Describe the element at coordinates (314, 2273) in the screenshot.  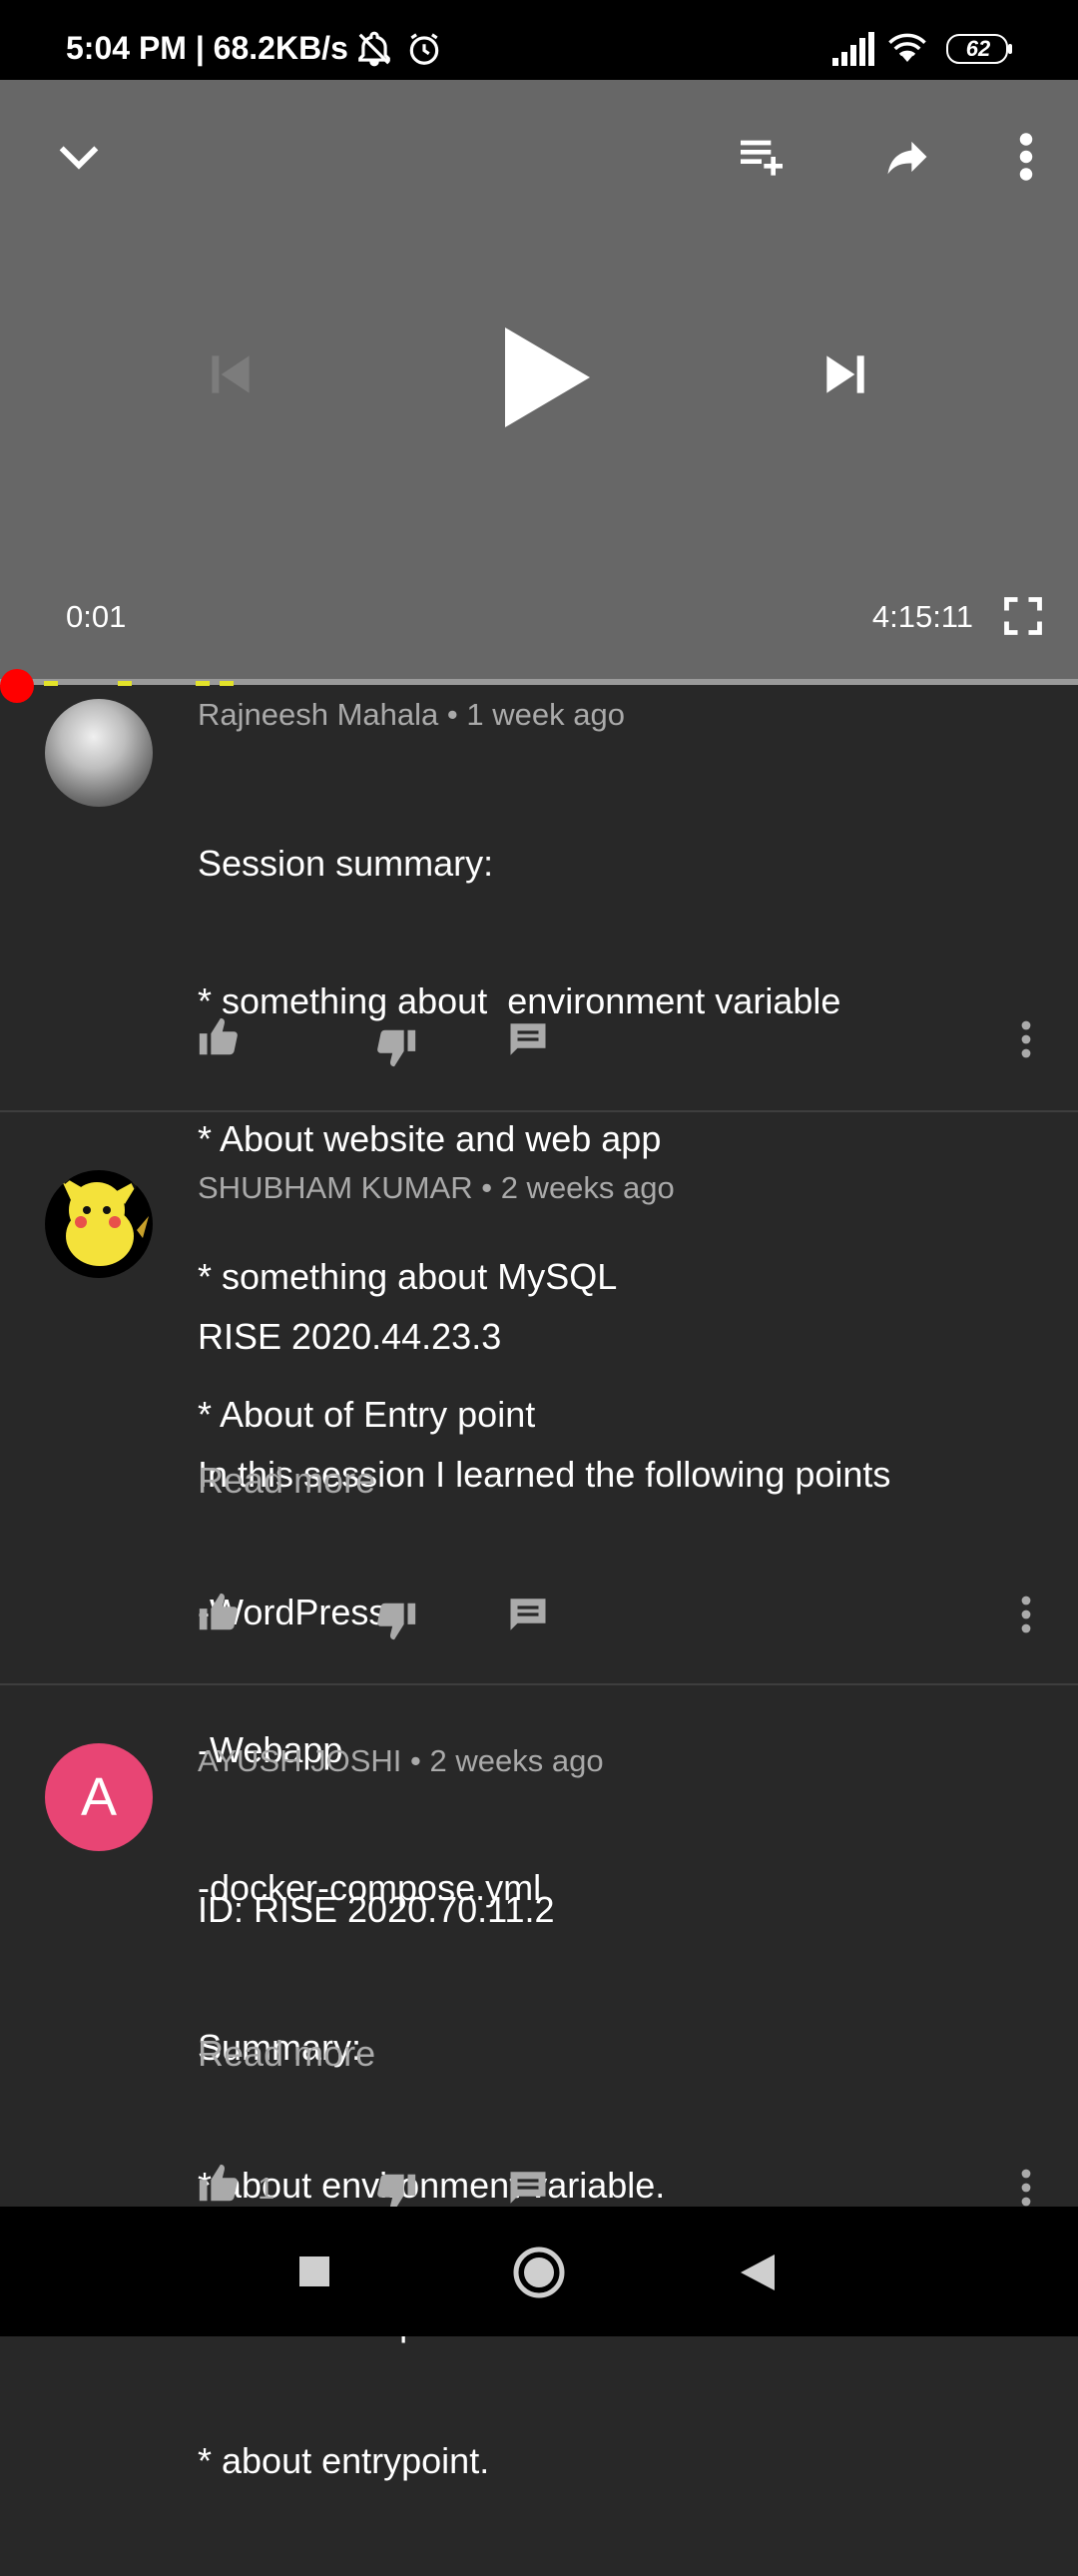
I see `recents-square-icon` at that location.